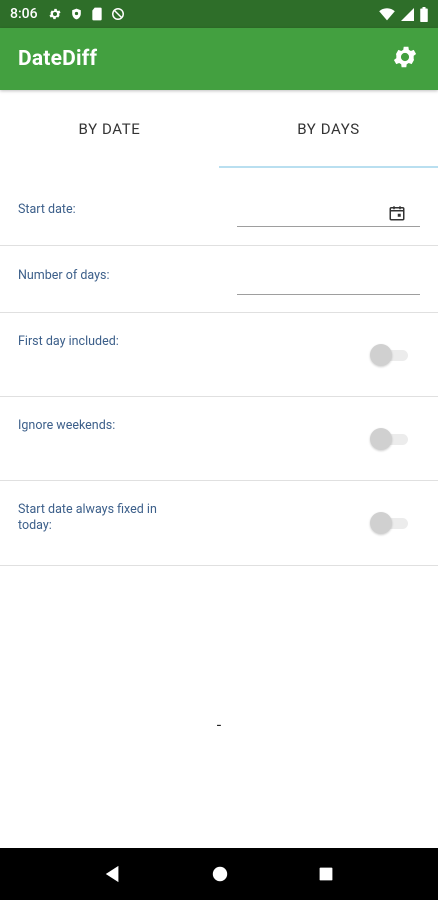 The height and width of the screenshot is (900, 438). What do you see at coordinates (58, 59) in the screenshot?
I see `app-title: DateDiff` at bounding box center [58, 59].